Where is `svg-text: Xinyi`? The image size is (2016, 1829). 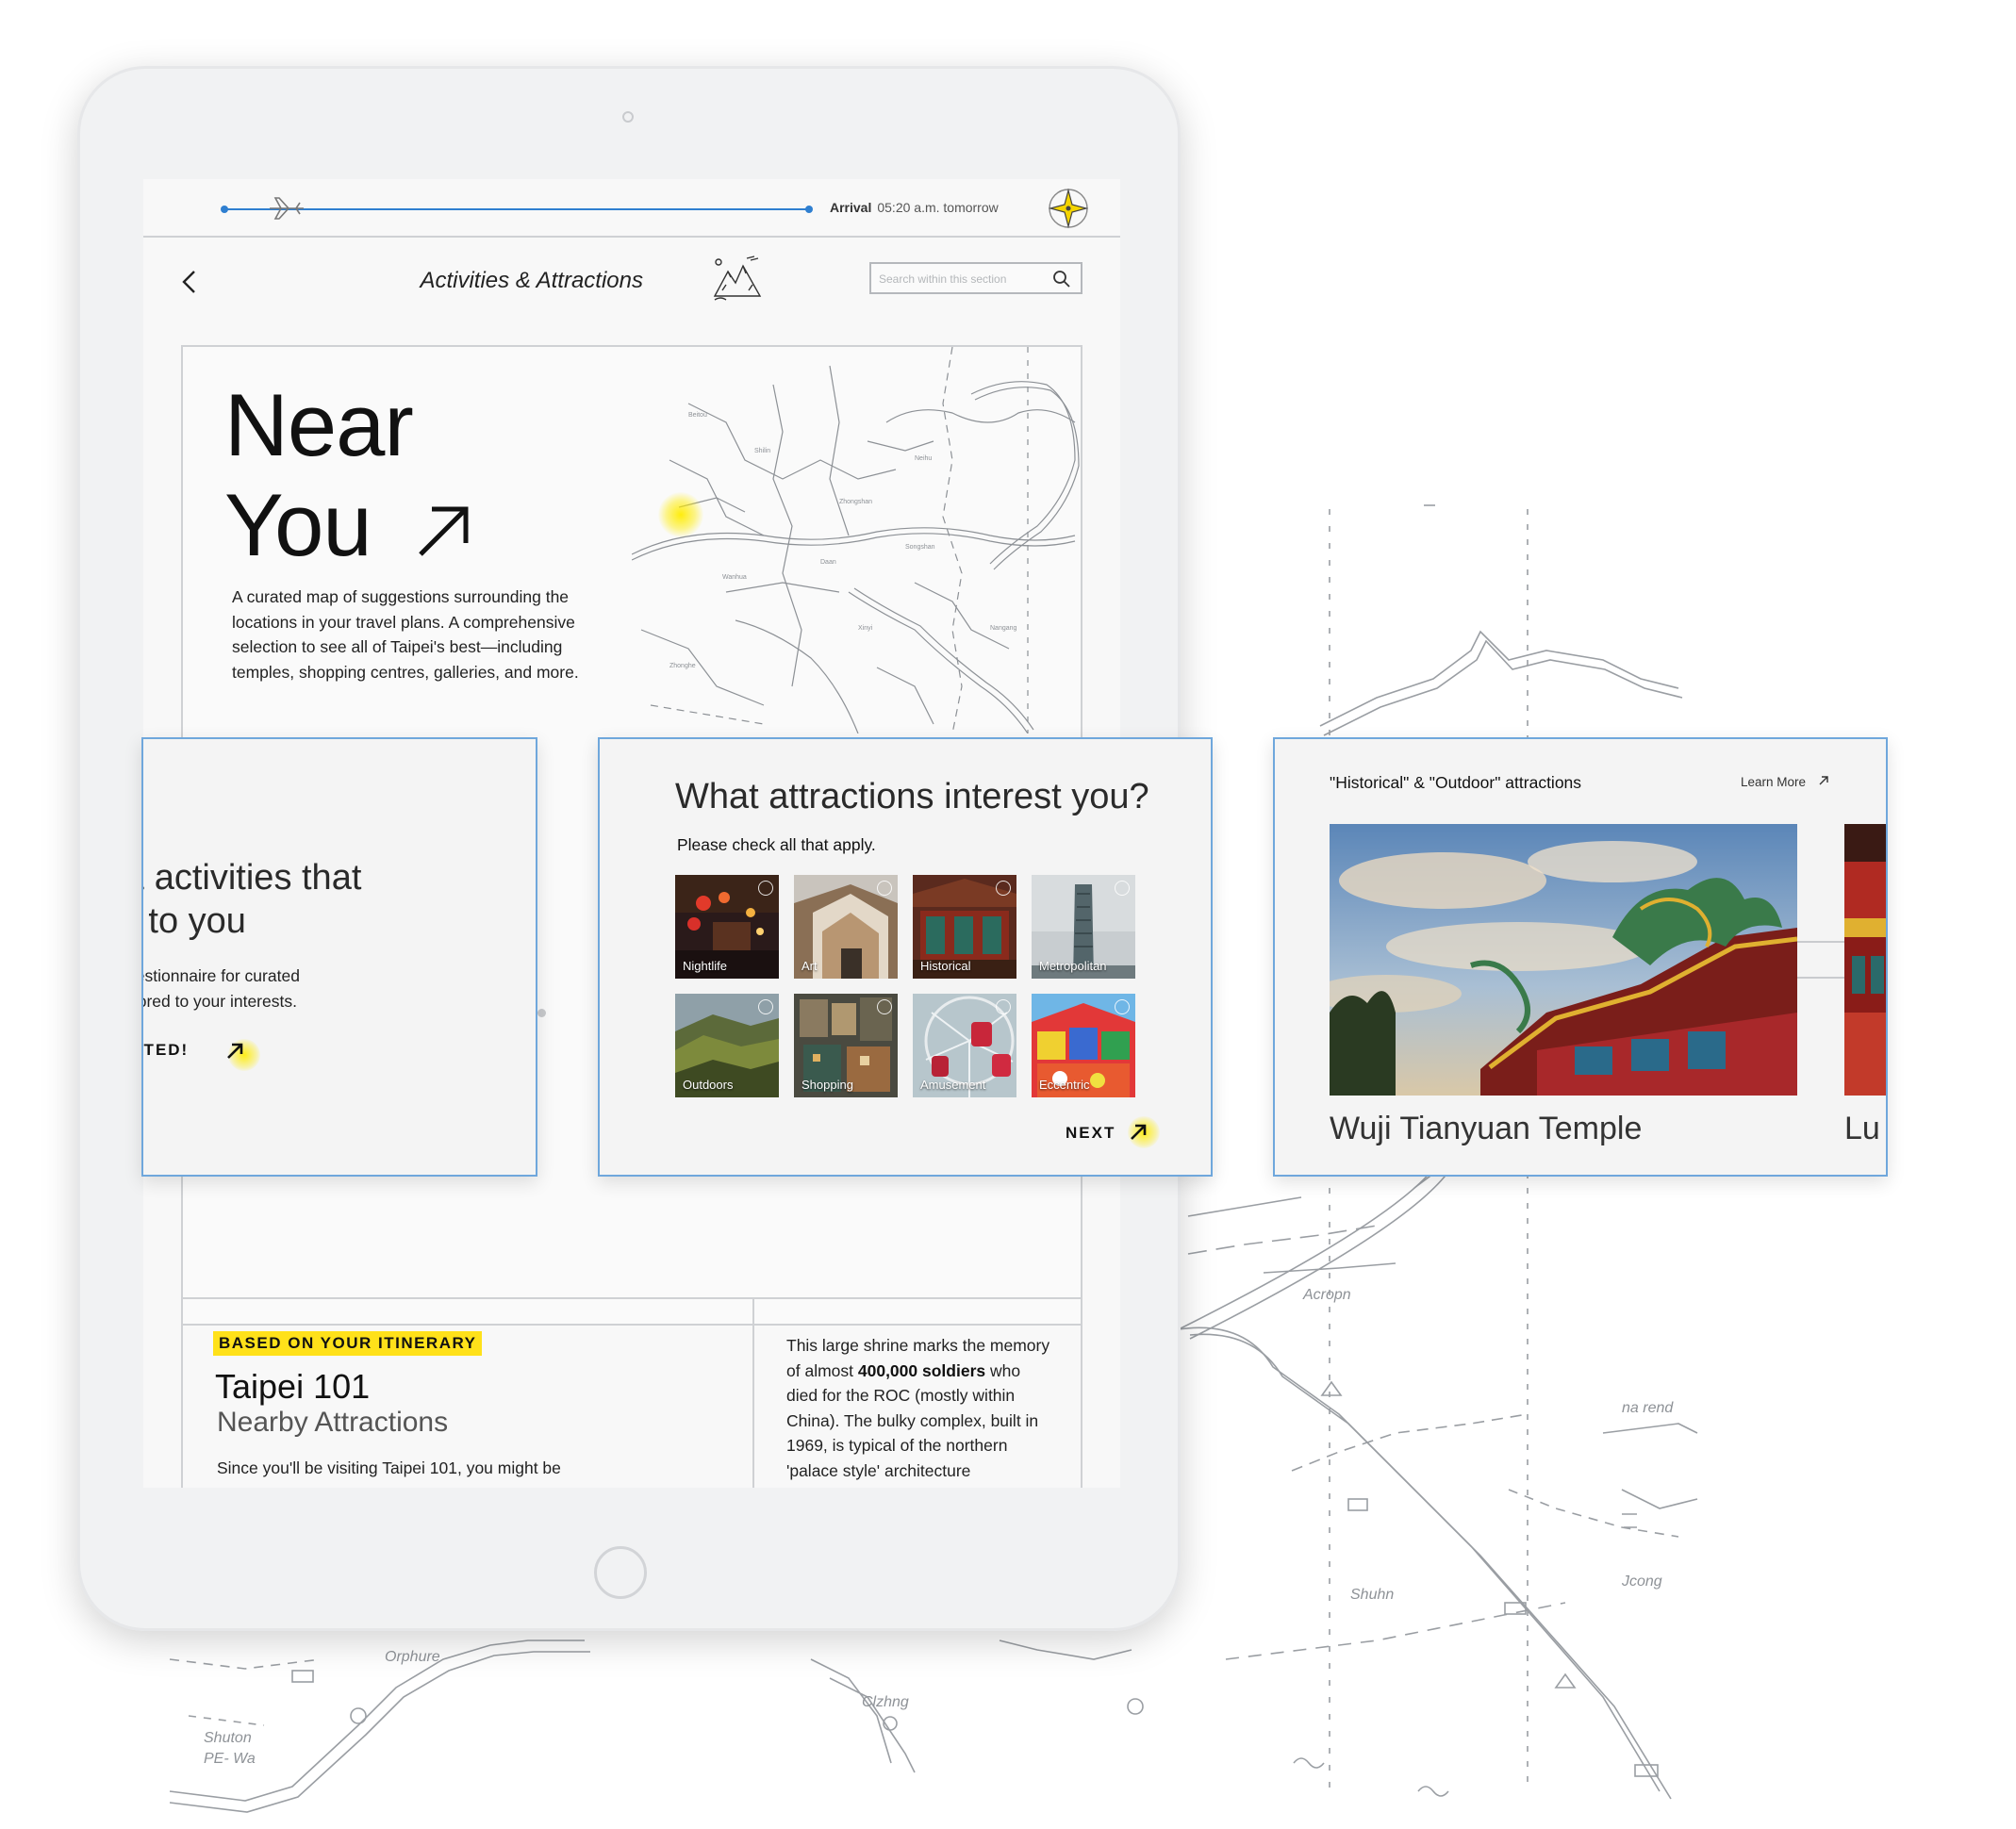 svg-text: Xinyi is located at coordinates (865, 628).